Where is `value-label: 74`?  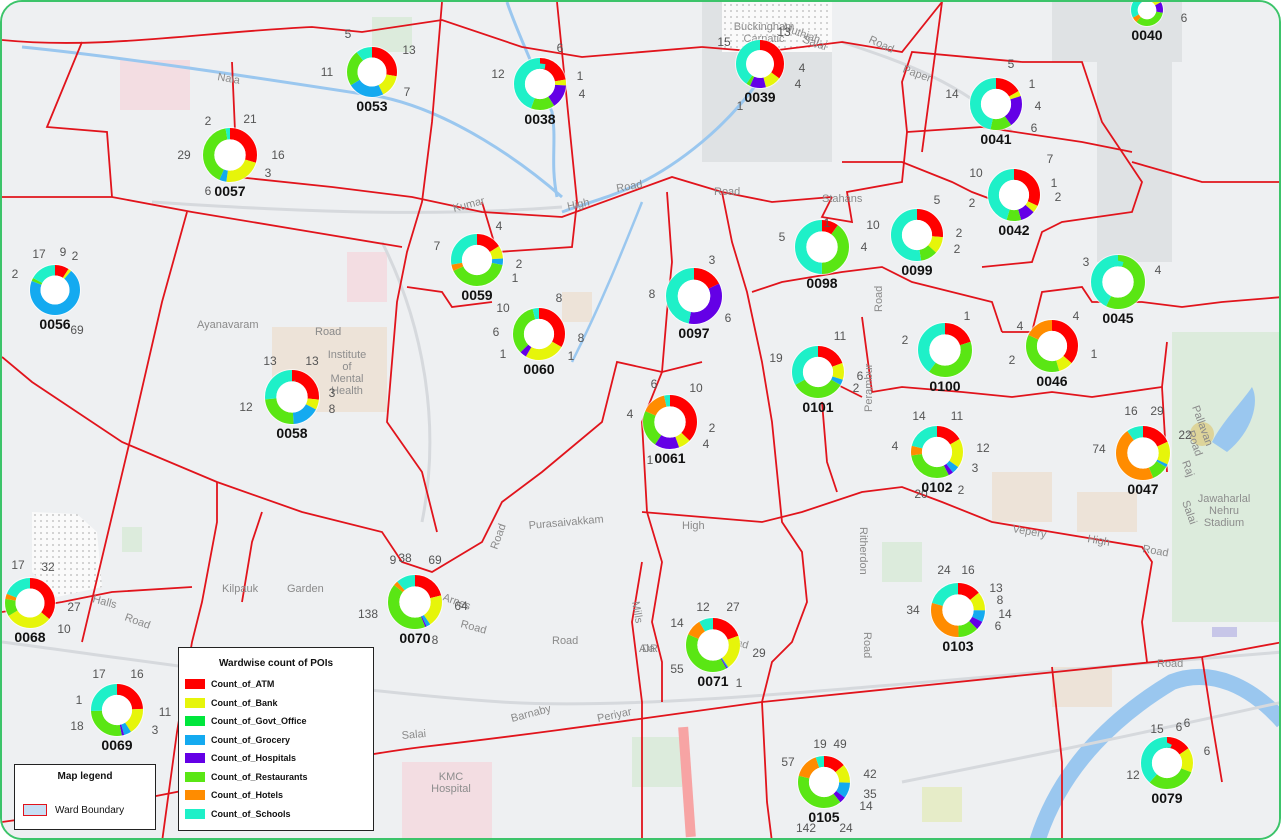
value-label: 74 is located at coordinates (1099, 449).